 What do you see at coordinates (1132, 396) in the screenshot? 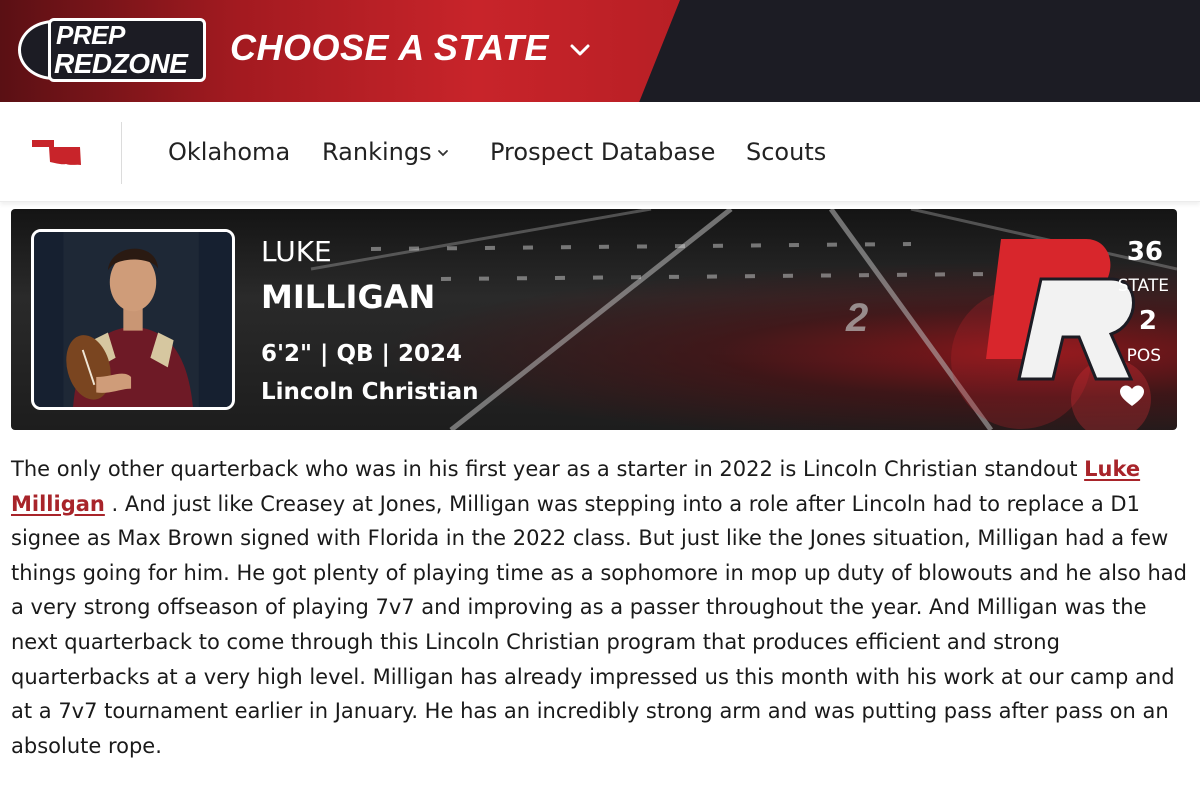
I see `heart-icon` at bounding box center [1132, 396].